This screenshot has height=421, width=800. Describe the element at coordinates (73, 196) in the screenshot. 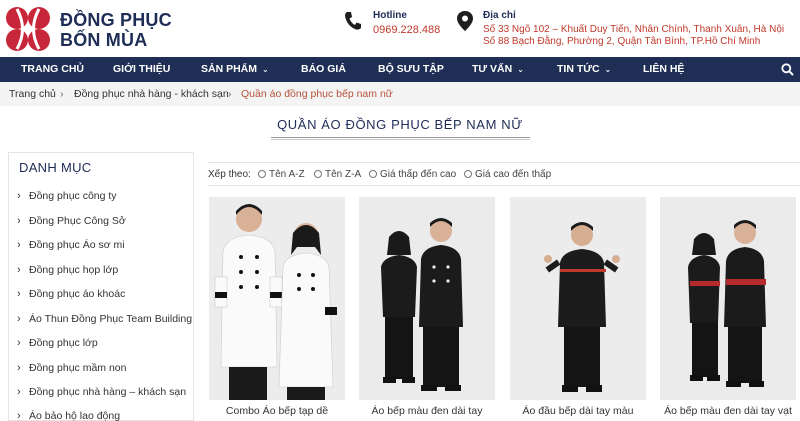

I see `sidebar-item-label: Đồng phục công ty` at that location.